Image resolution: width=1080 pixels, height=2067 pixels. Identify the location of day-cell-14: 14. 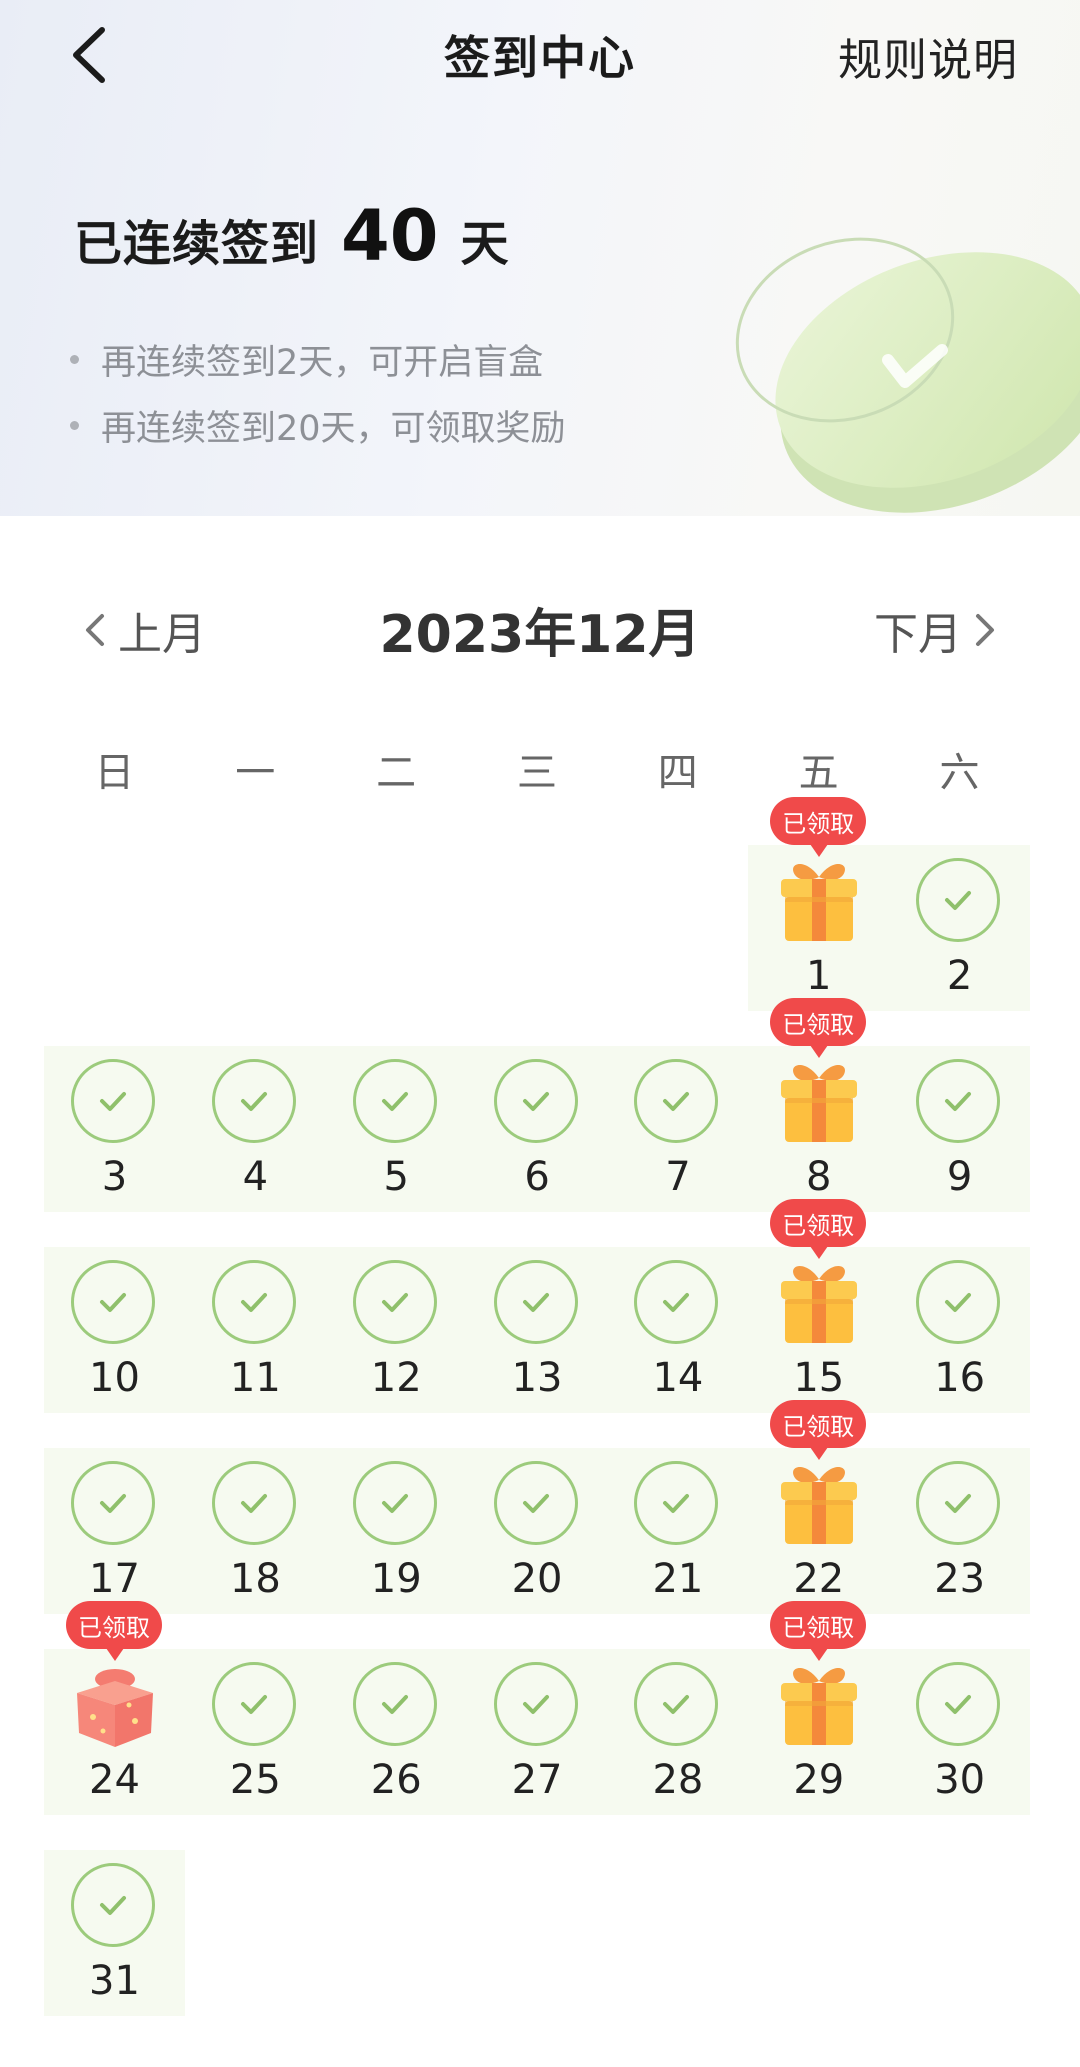
(678, 1330).